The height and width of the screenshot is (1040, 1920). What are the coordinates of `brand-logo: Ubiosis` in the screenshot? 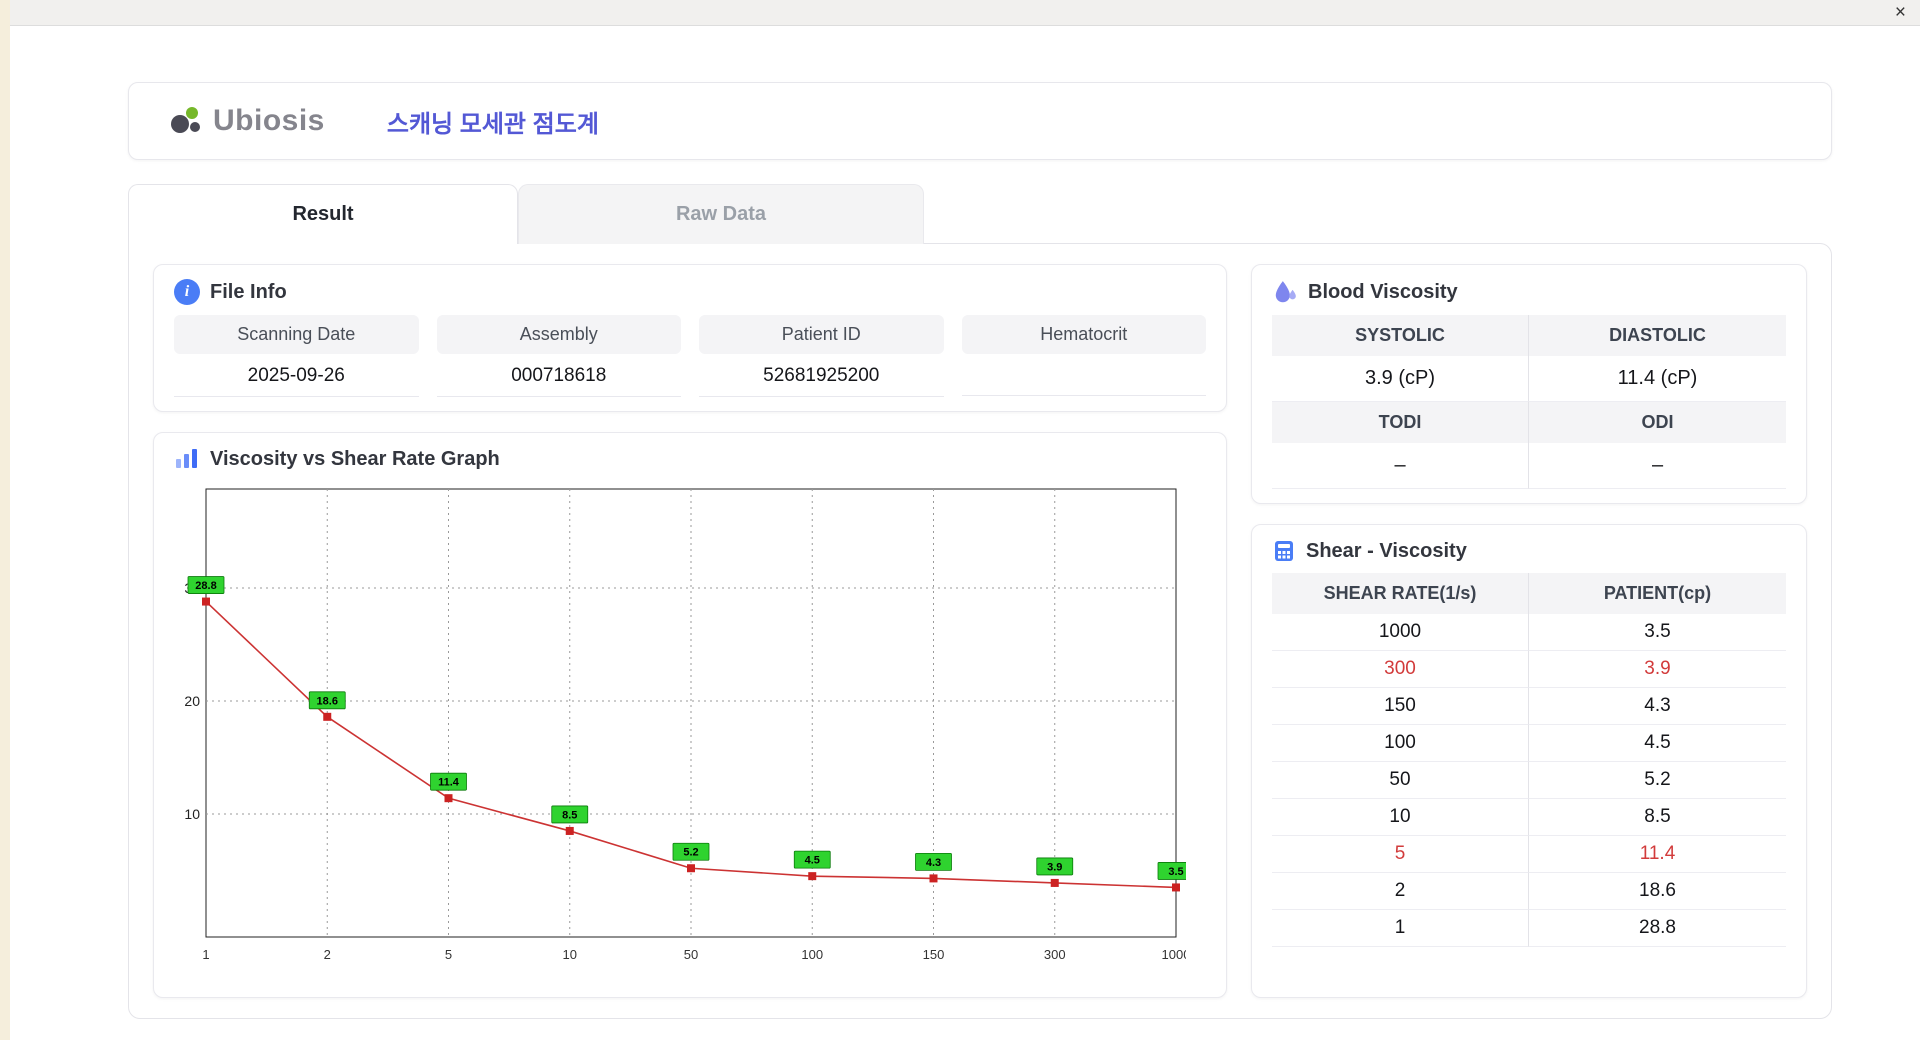 It's located at (245, 121).